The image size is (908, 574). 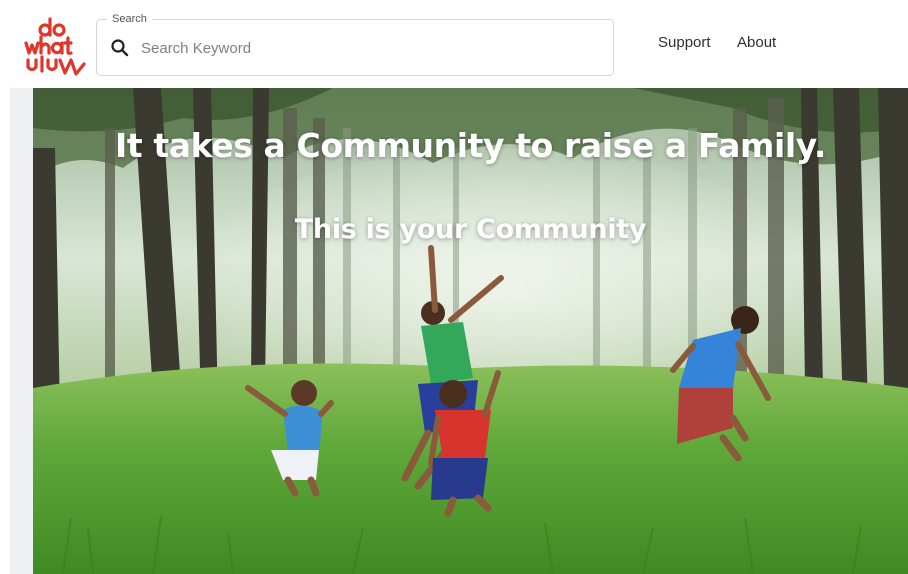 I want to click on search-box: Search, so click(x=355, y=44).